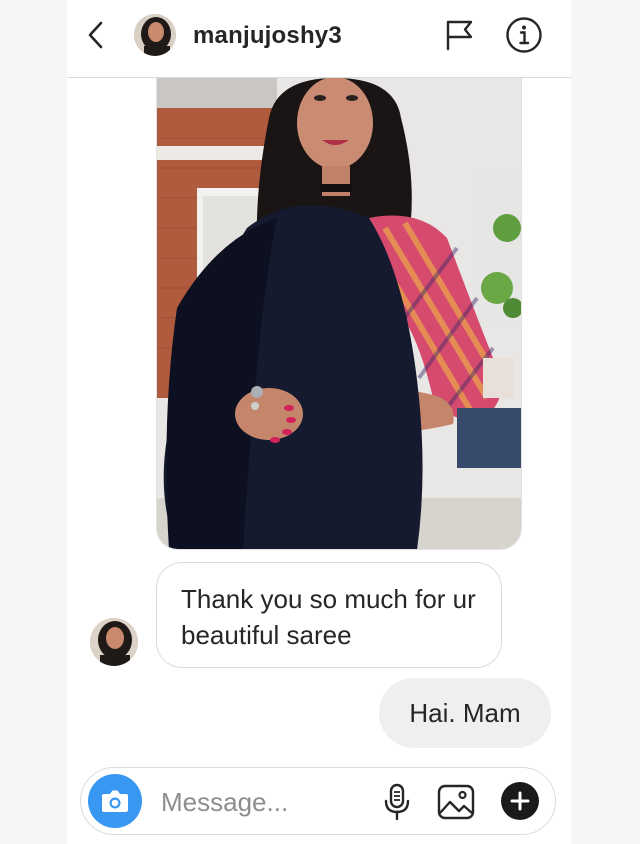 The height and width of the screenshot is (844, 640). I want to click on info-button, so click(524, 35).